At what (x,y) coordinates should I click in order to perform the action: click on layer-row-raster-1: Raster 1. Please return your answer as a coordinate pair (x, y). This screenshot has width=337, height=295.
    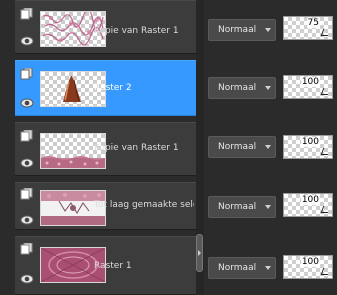
    Looking at the image, I should click on (105, 265).